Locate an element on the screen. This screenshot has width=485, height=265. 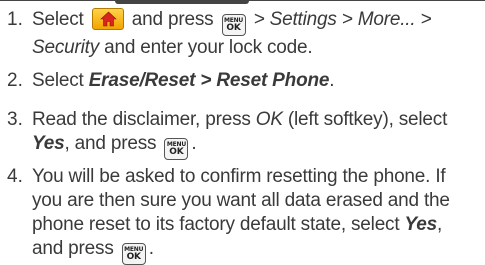
step-text: Select Erase/Reset > Reset Phone. is located at coordinates (252, 81).